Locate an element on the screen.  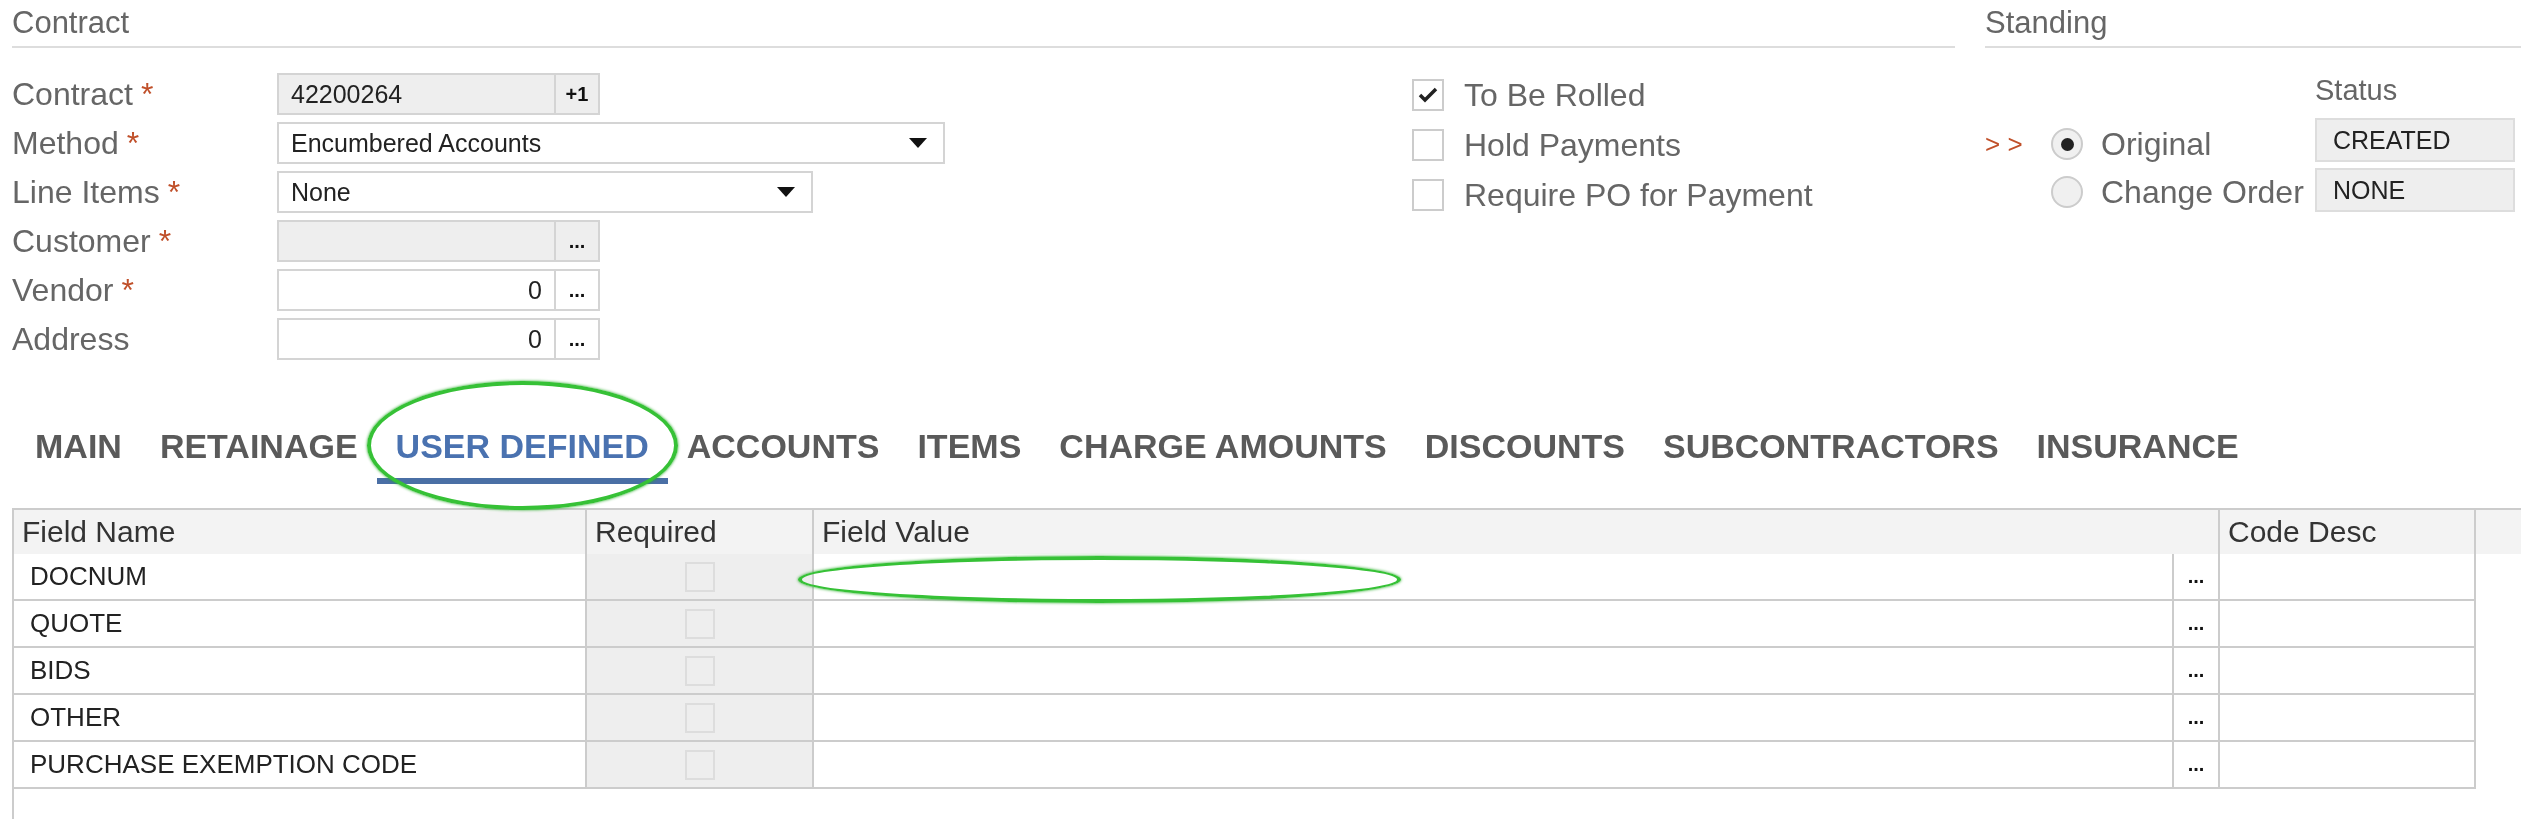
field-label: Address is located at coordinates (71, 339).